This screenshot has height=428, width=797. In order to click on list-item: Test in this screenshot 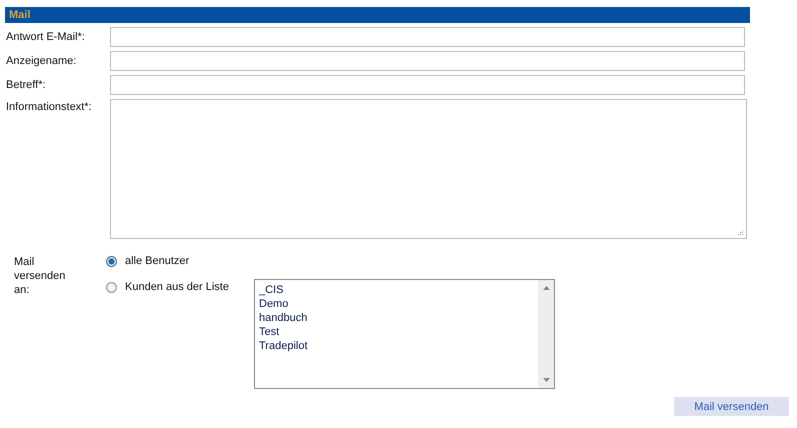, I will do `click(396, 332)`.